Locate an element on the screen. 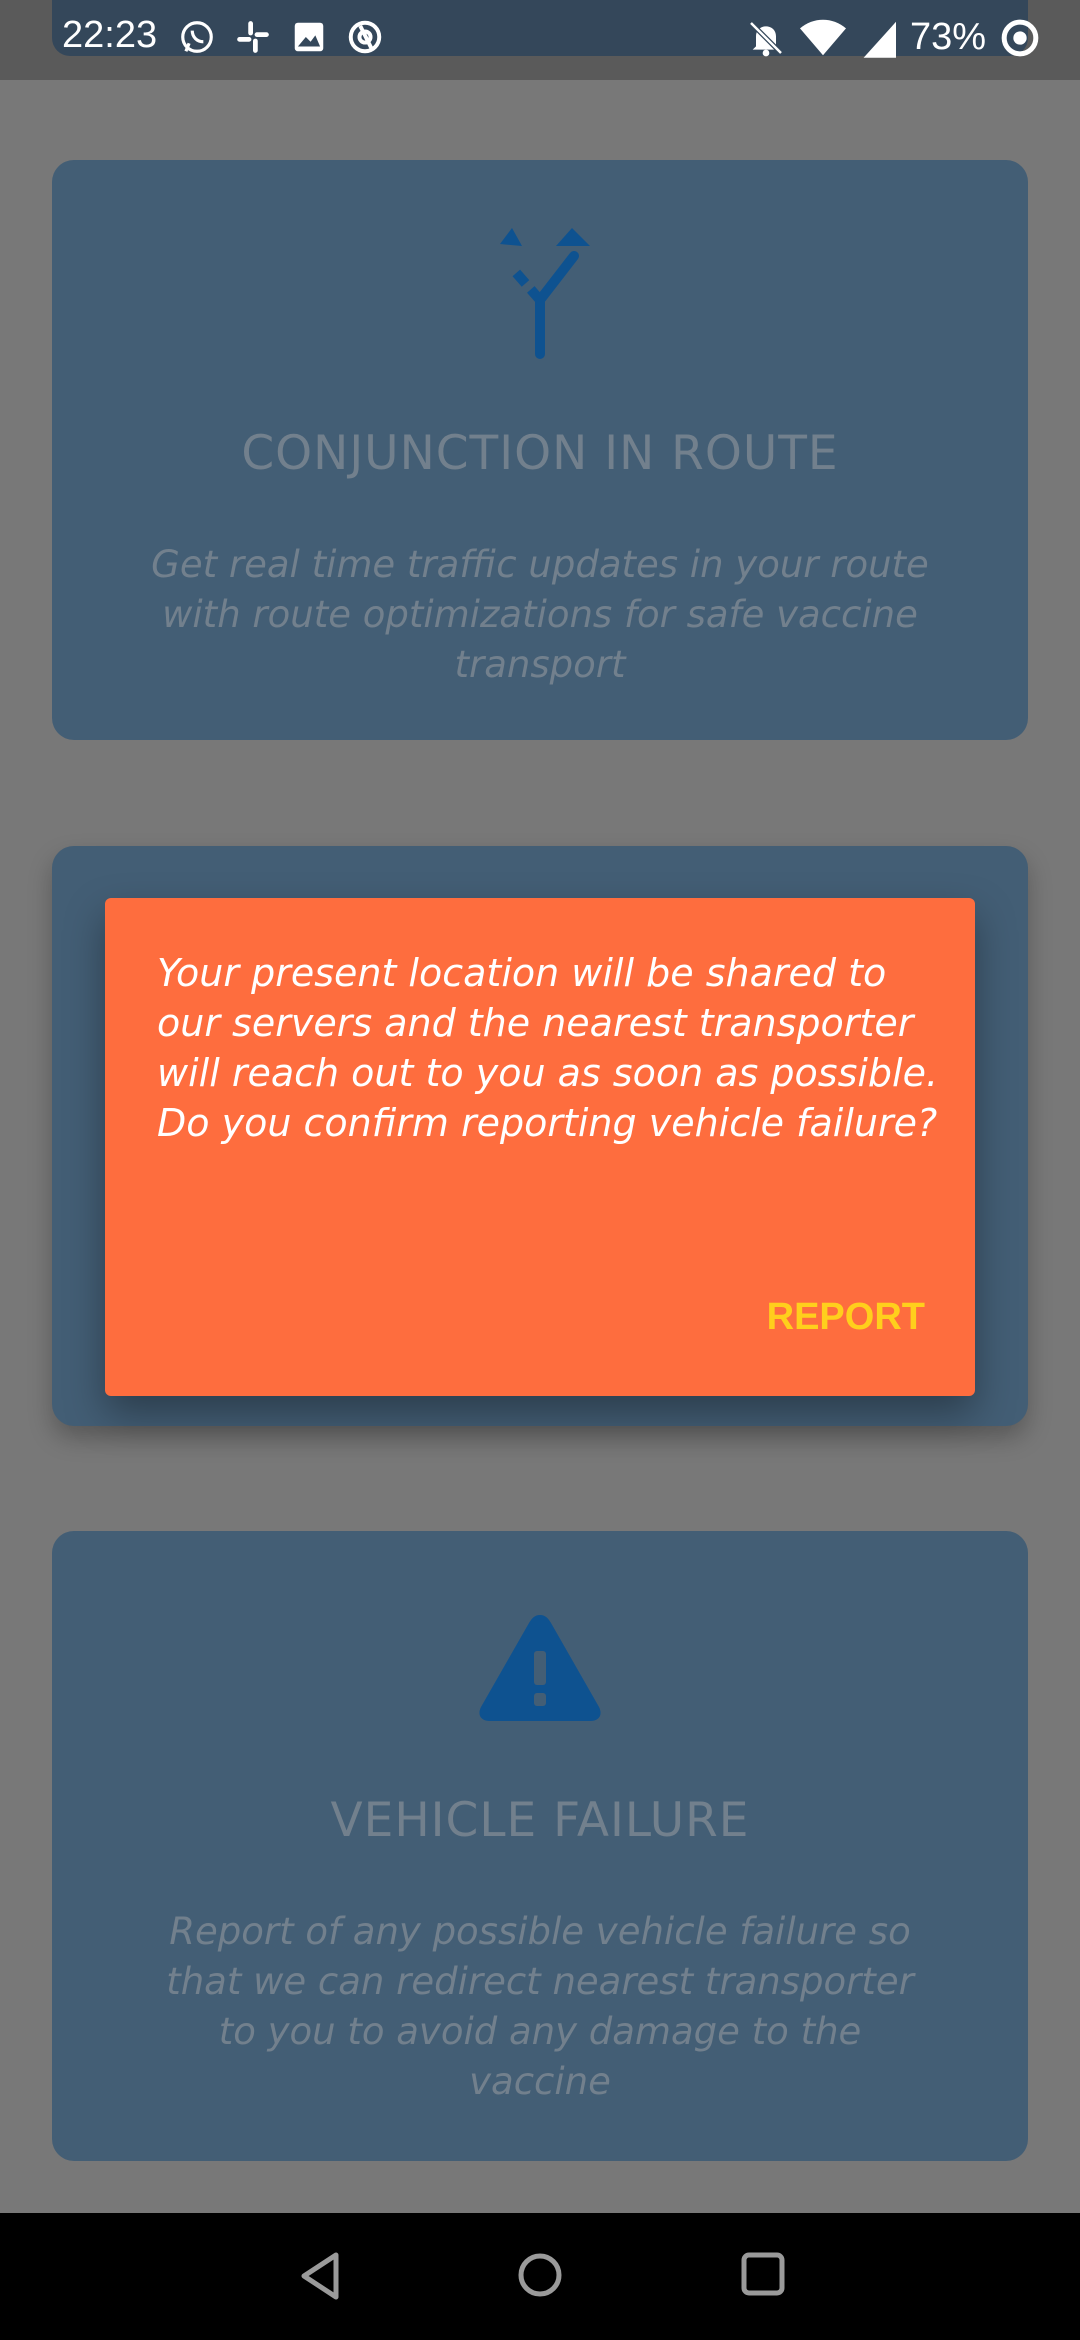 This screenshot has width=1080, height=2340. route-split-icon is located at coordinates (540, 295).